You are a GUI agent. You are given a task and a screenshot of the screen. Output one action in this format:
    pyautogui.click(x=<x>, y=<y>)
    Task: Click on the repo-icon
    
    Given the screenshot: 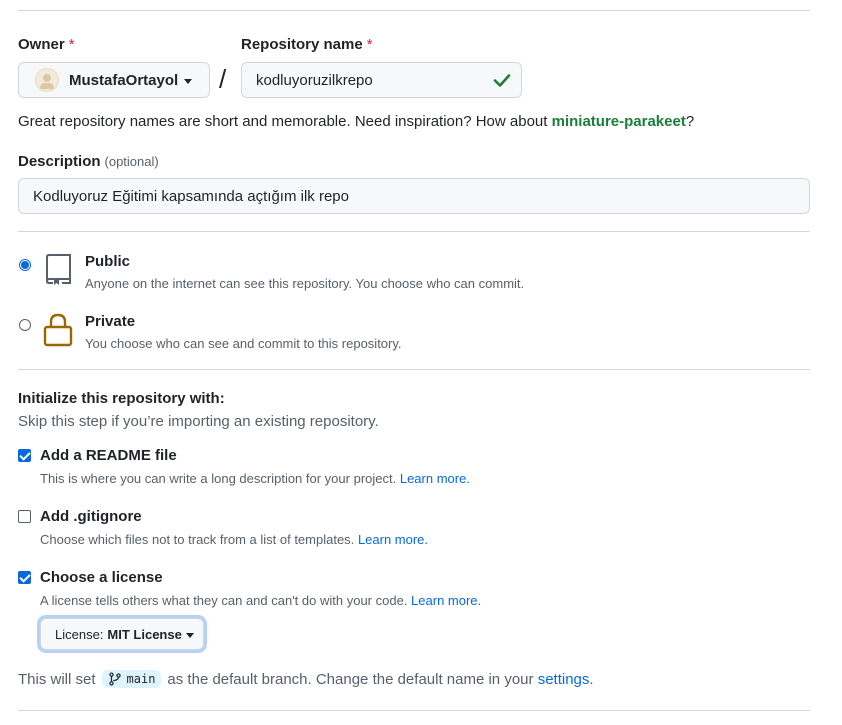 What is the action you would take?
    pyautogui.click(x=58, y=269)
    